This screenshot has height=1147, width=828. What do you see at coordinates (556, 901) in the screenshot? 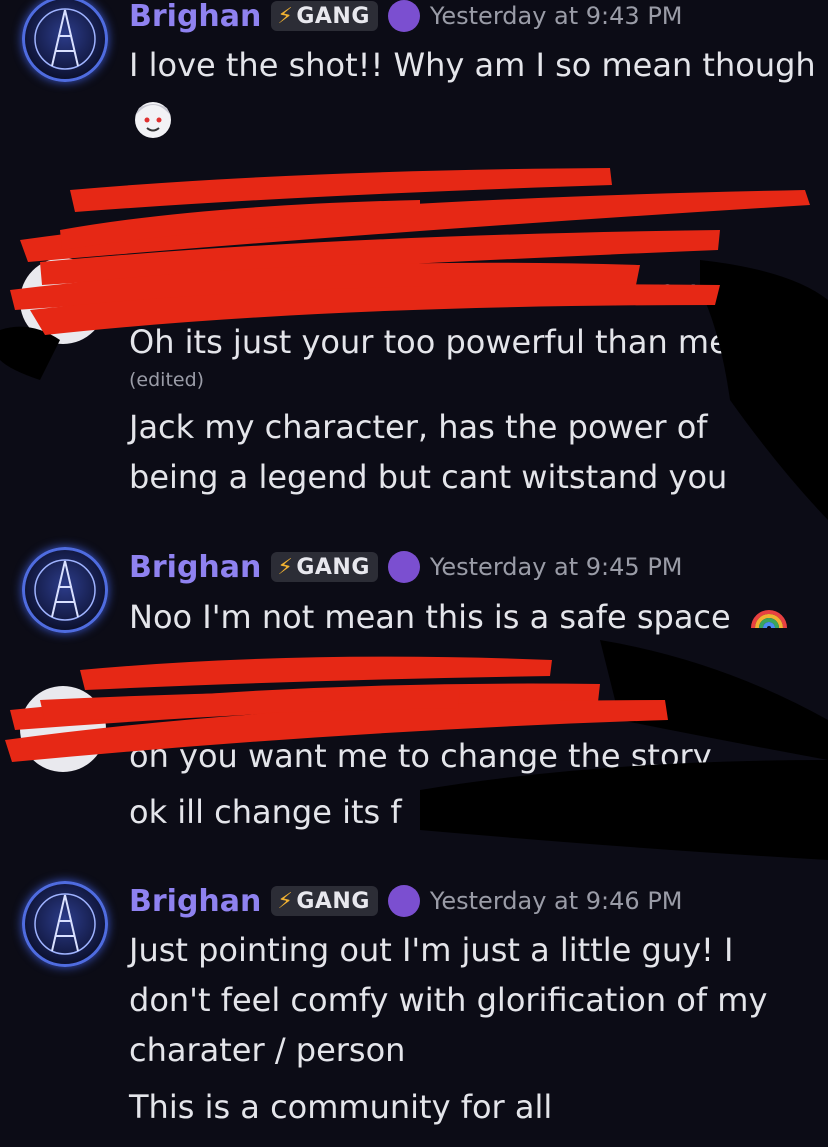
I see `timestamp: Yesterday at 9:46 PM` at bounding box center [556, 901].